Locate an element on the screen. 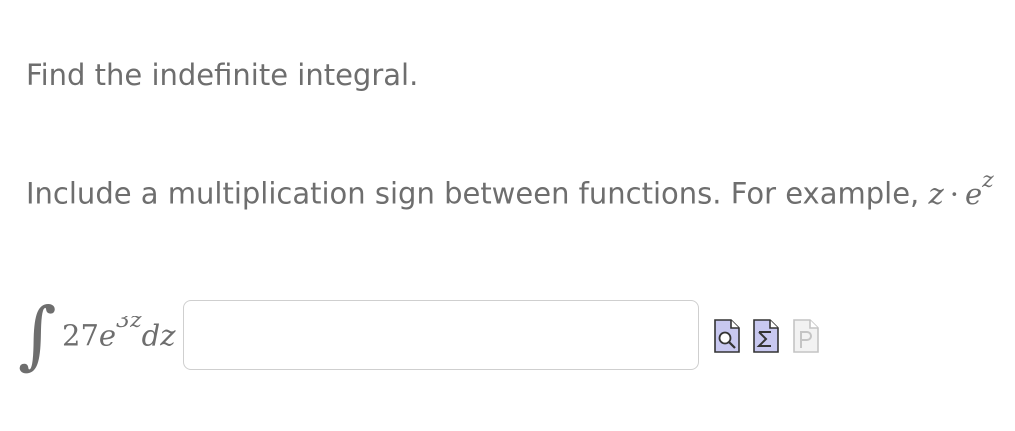  hint-example-exponent: z is located at coordinates (988, 180).